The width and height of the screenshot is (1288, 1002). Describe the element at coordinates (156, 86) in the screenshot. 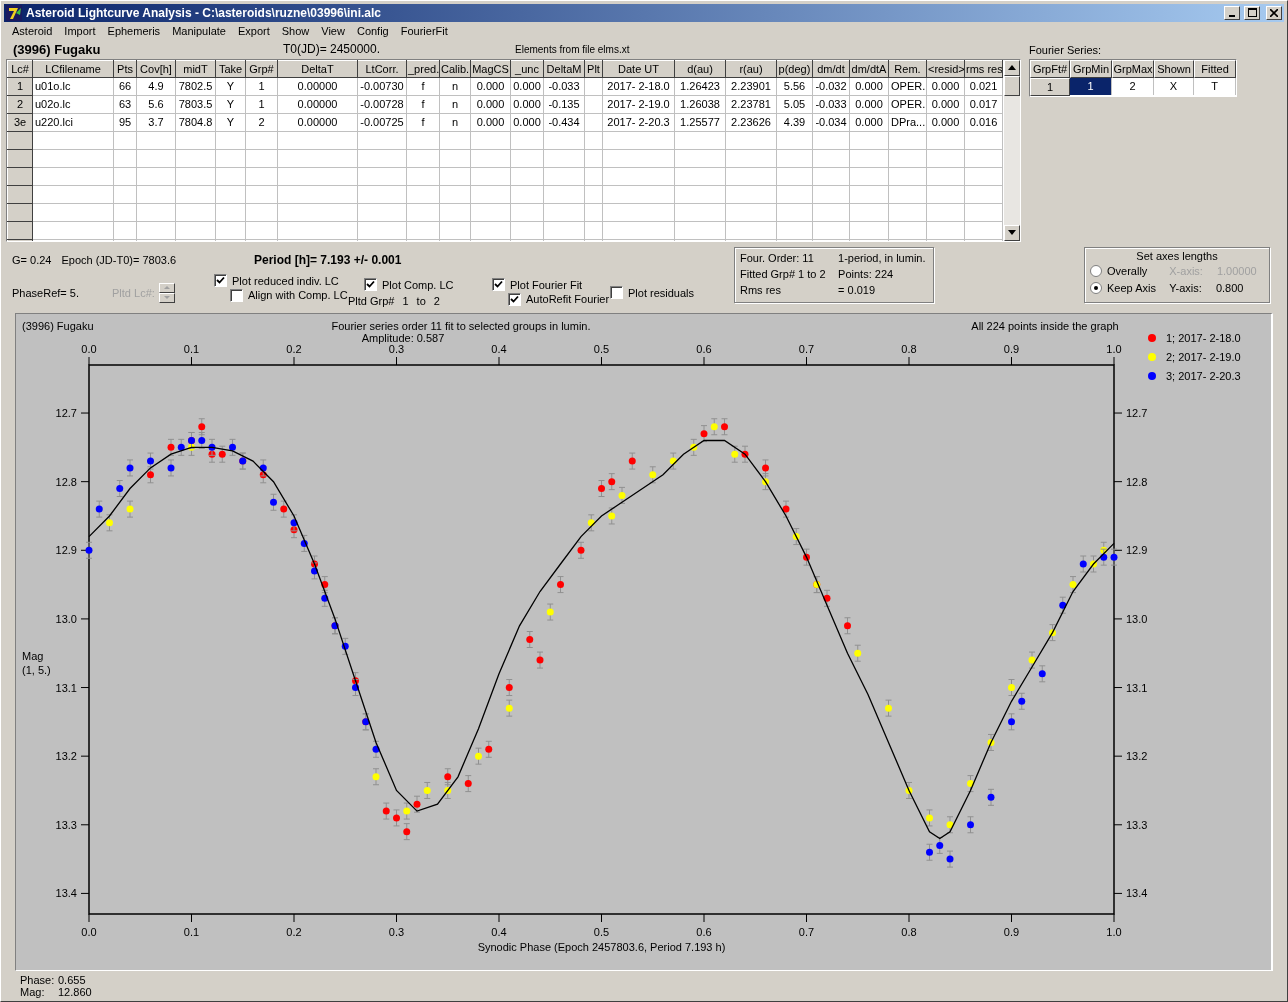

I see `table-cell: 4.9` at that location.